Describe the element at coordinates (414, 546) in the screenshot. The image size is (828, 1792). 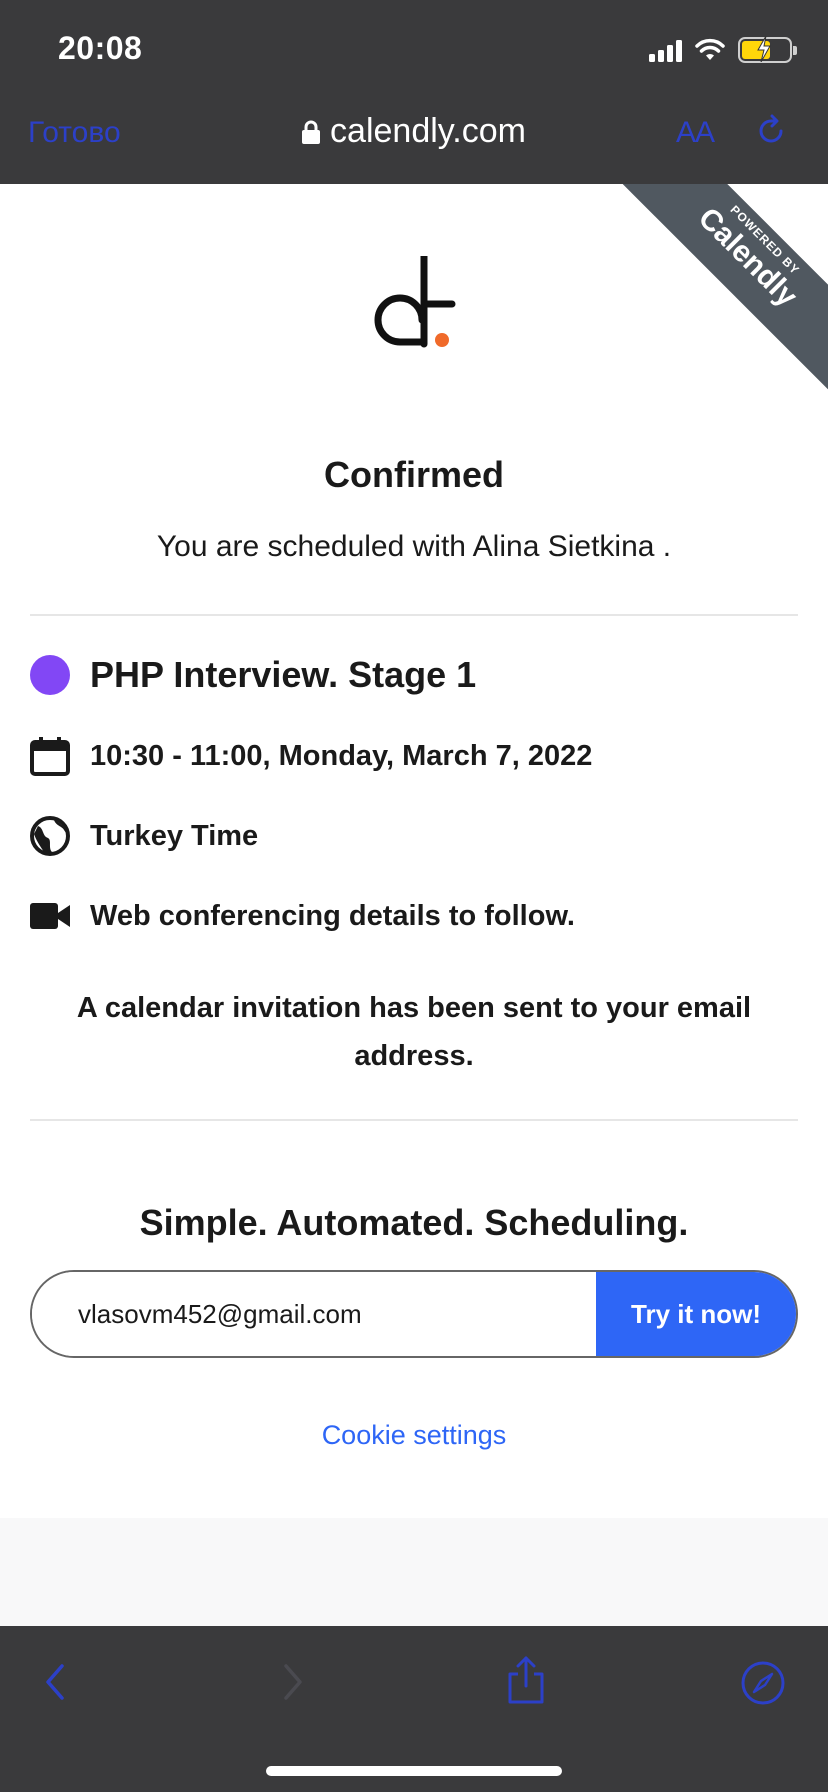
I see `confirmation-subtitle: You are scheduled with Alina Sietkina .` at that location.